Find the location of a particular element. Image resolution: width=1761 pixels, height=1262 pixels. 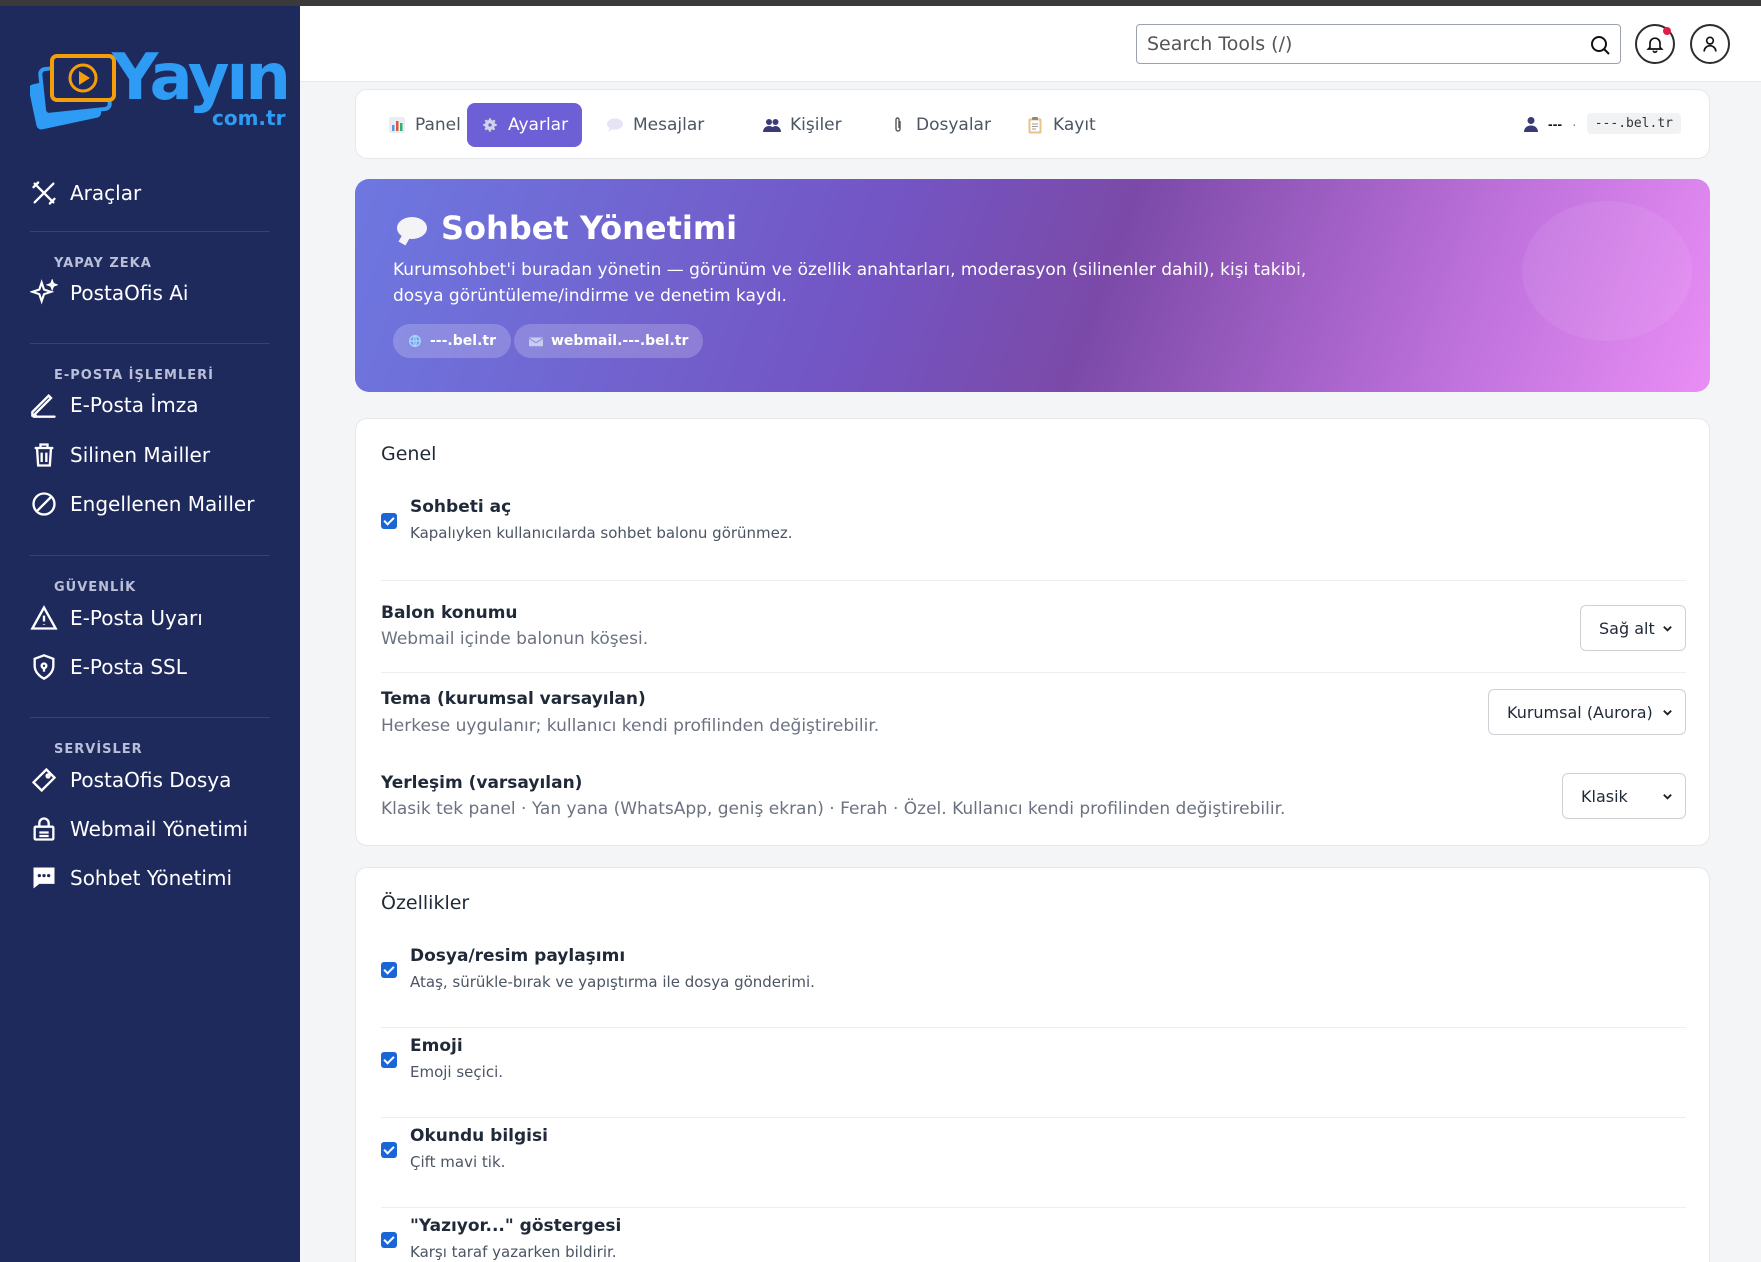

tab-label: Ayarlar is located at coordinates (538, 125).